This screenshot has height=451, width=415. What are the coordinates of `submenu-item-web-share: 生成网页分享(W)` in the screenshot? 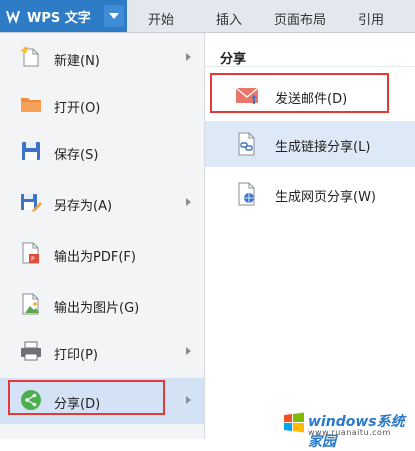 It's located at (310, 194).